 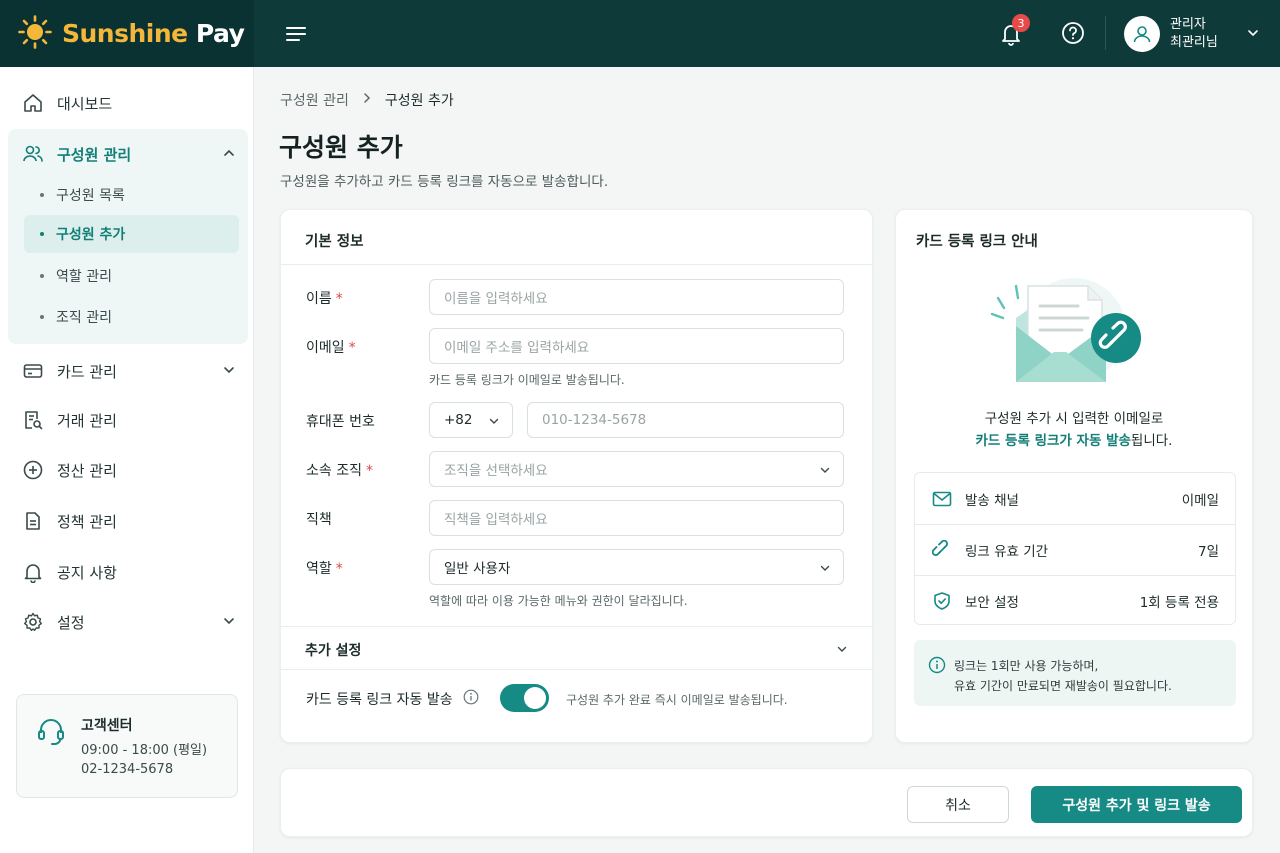 I want to click on hamburger-icon, so click(x=296, y=34).